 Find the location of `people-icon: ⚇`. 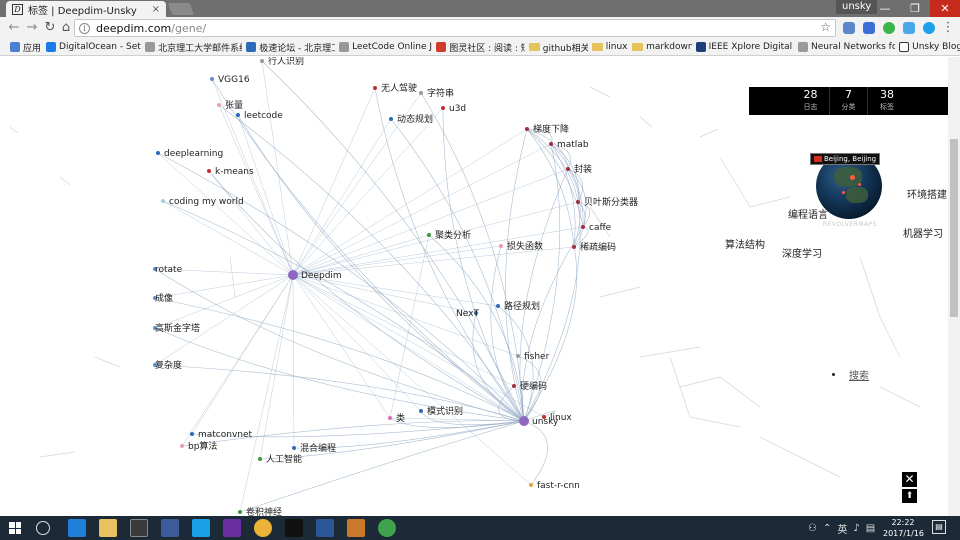

people-icon: ⚇ is located at coordinates (812, 528).